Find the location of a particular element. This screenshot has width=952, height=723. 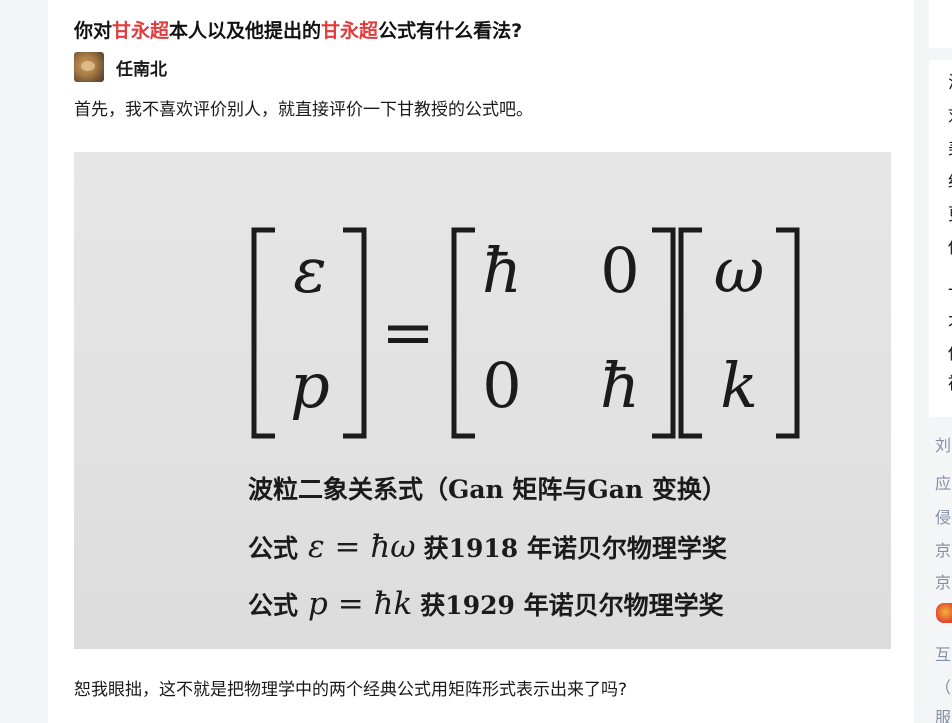

author-info: 任南北 is located at coordinates (120, 67).